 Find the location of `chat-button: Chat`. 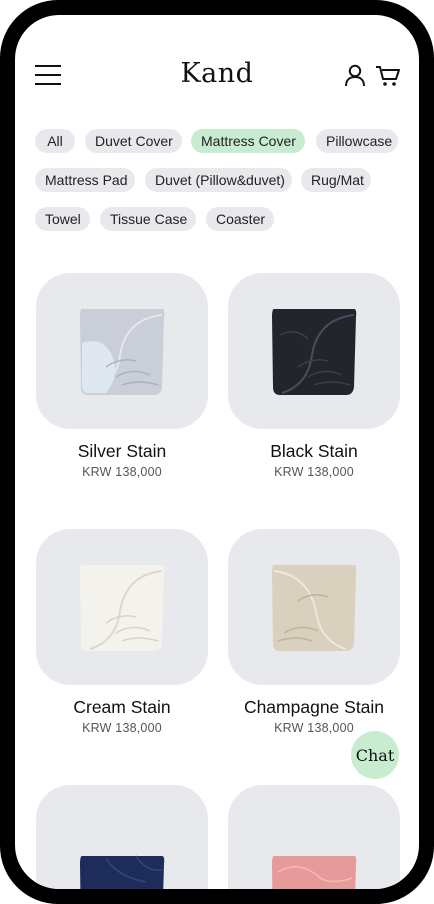

chat-button: Chat is located at coordinates (375, 755).